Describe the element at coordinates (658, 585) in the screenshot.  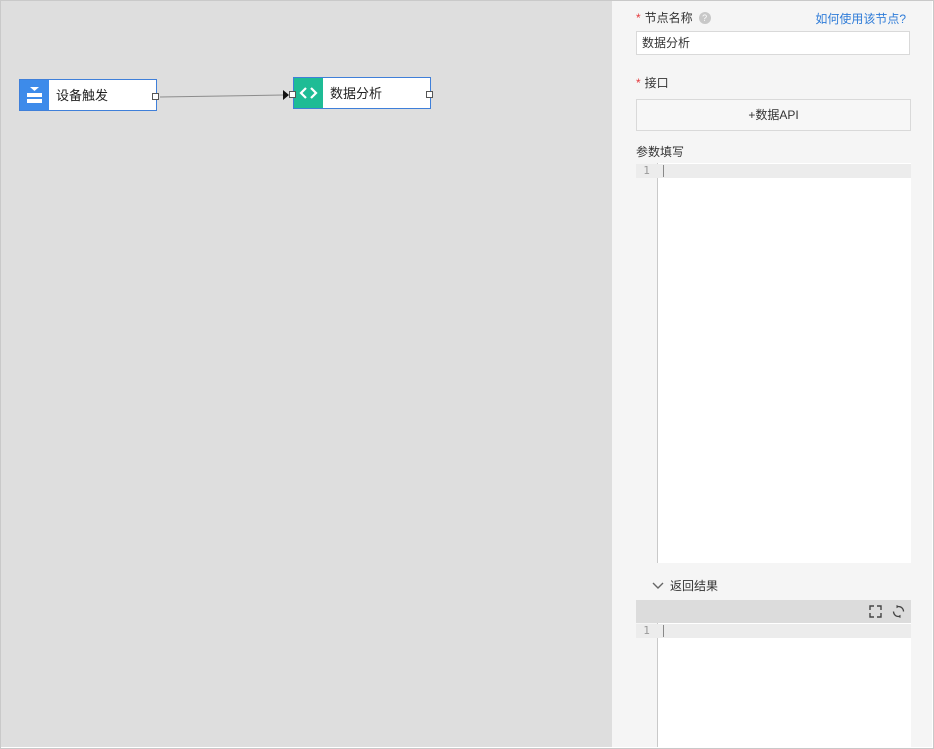
I see `chevron-down-icon` at that location.